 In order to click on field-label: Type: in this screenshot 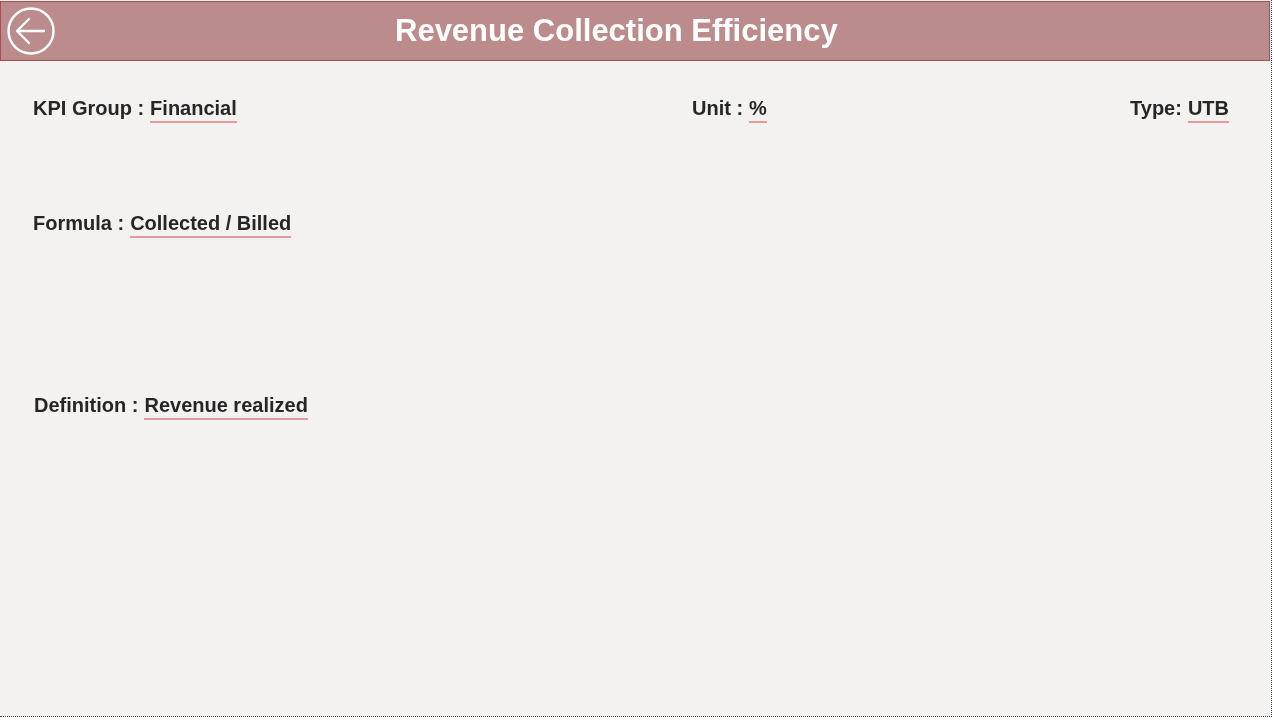, I will do `click(1156, 108)`.